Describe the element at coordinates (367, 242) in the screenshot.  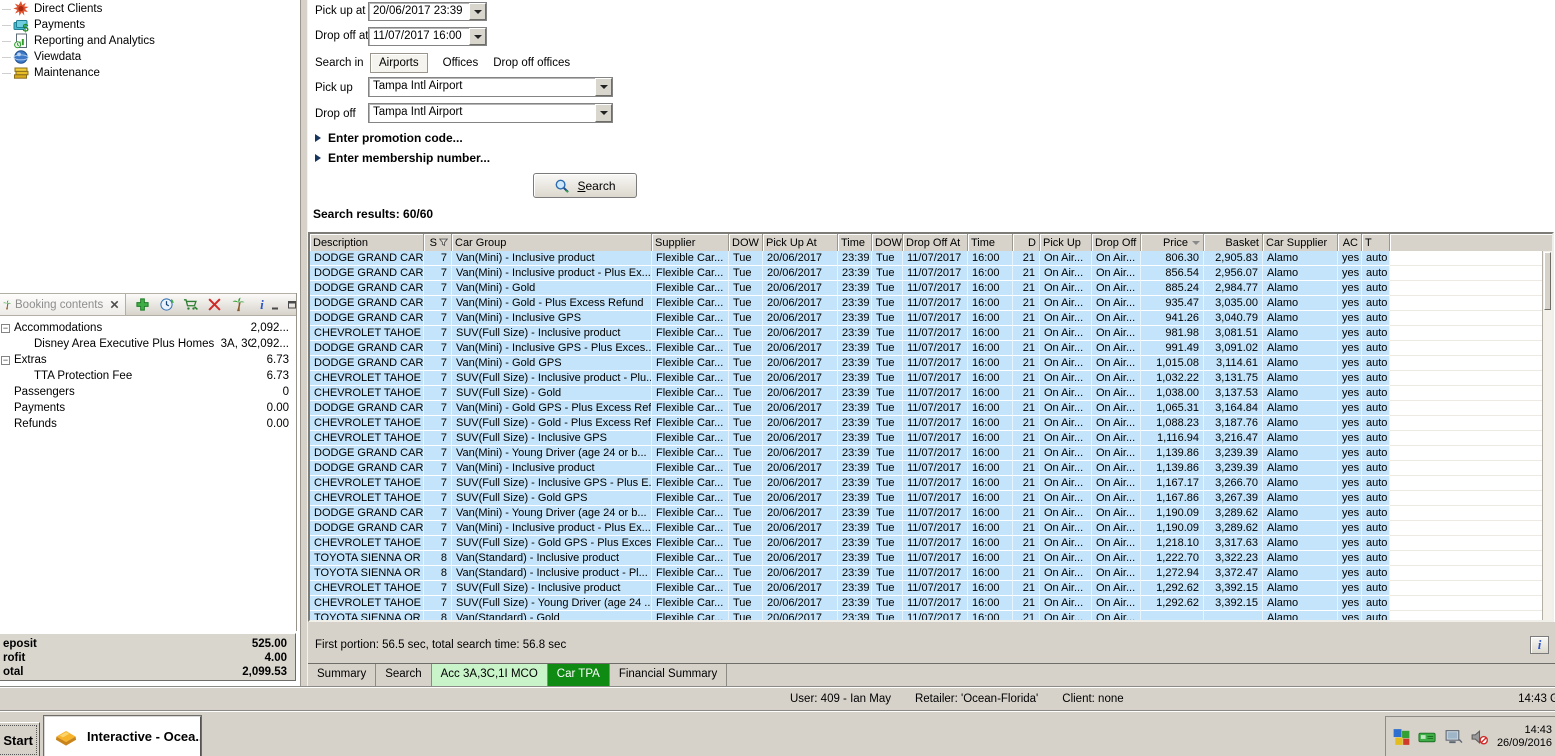
I see `column-header-description-0: Description` at that location.